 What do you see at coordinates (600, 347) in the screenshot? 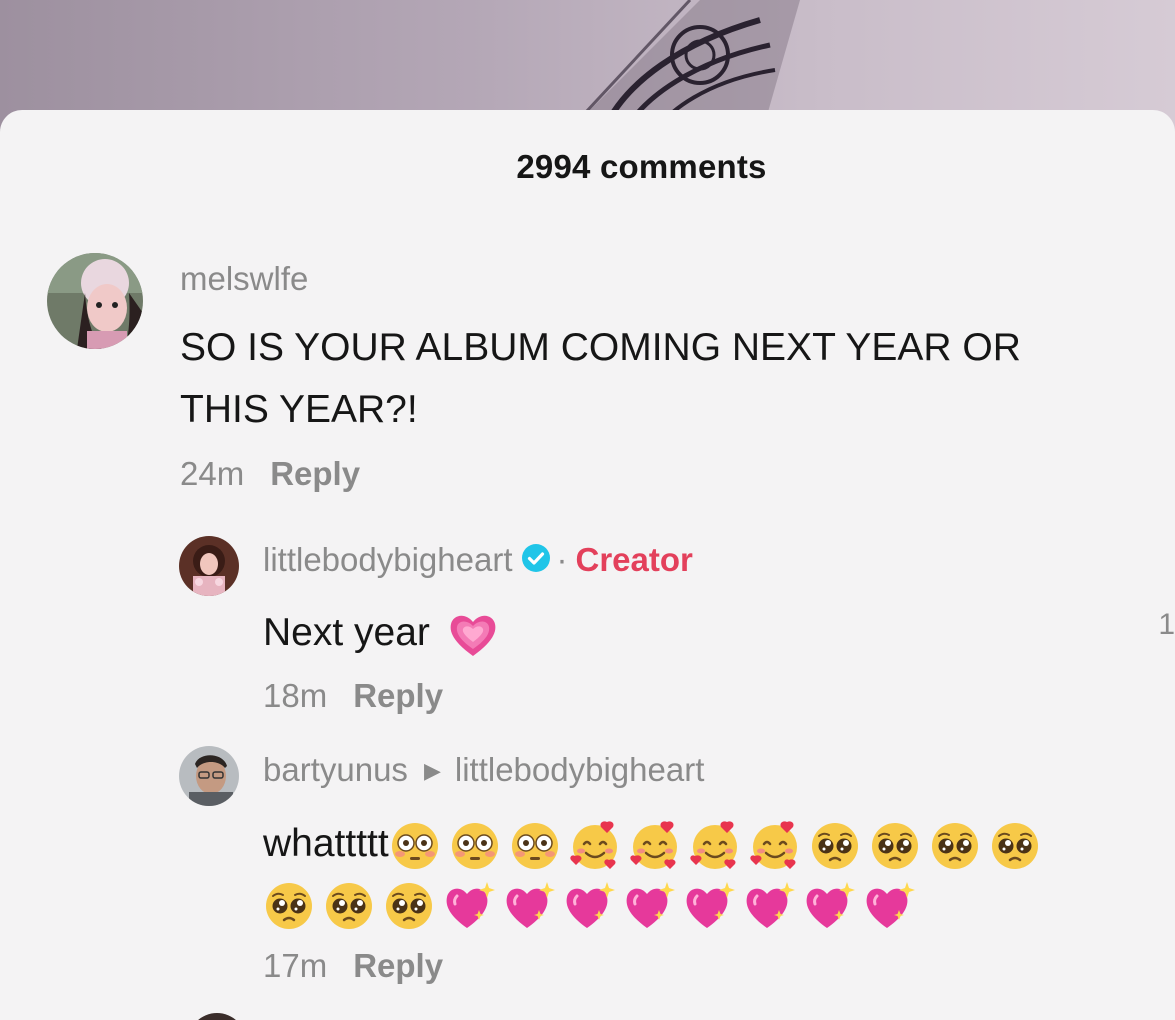
I see `comment-text-line: SO IS YOUR ALBUM COMING NEXT YEAR OR` at bounding box center [600, 347].